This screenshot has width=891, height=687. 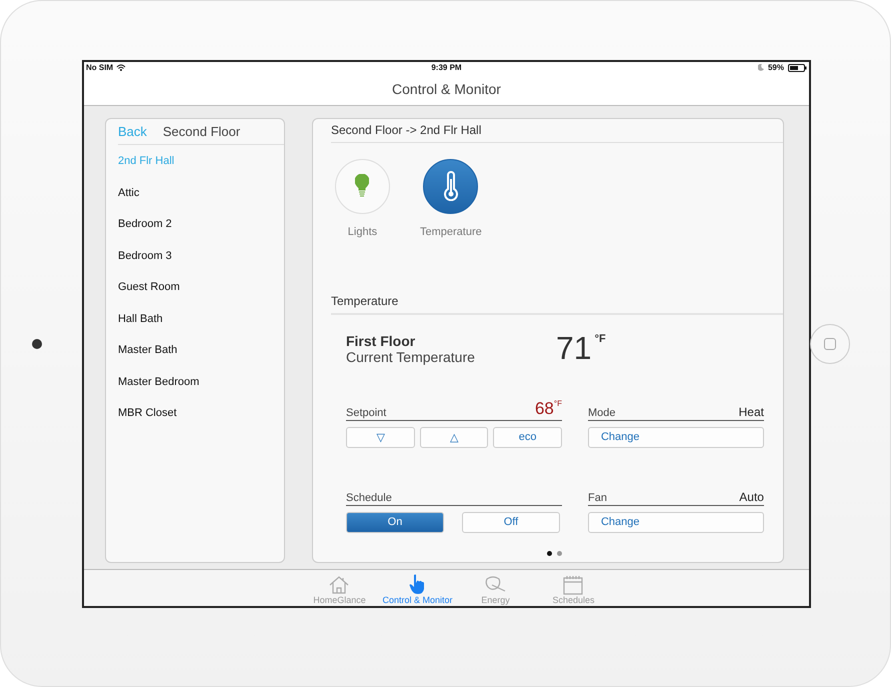 I want to click on device-label: Temperature, so click(x=451, y=232).